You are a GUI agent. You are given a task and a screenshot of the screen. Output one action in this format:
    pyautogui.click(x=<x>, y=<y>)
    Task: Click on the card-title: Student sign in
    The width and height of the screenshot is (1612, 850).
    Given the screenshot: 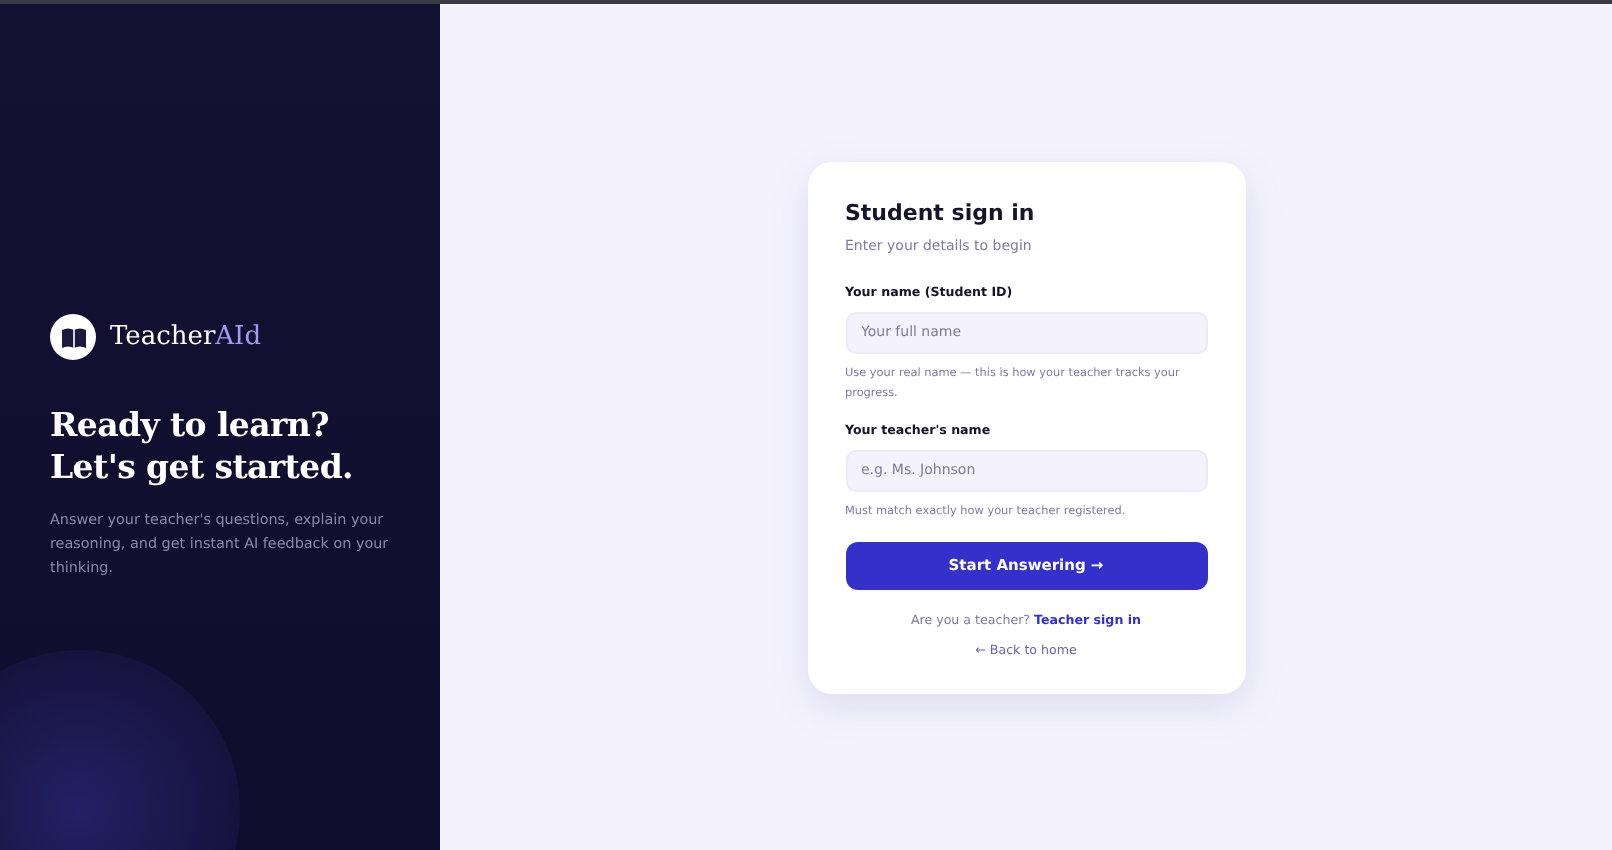 What is the action you would take?
    pyautogui.click(x=941, y=212)
    